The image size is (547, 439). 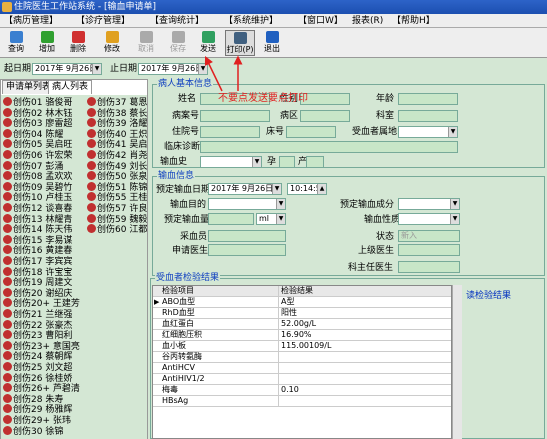 I want to click on patient-name: 创伤38 蔡长, so click(x=122, y=113).